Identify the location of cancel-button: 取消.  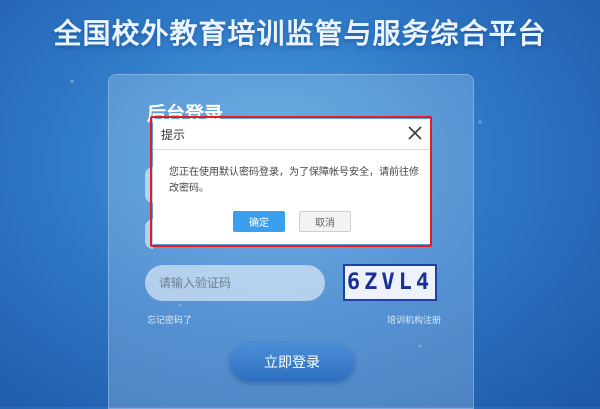
(325, 221).